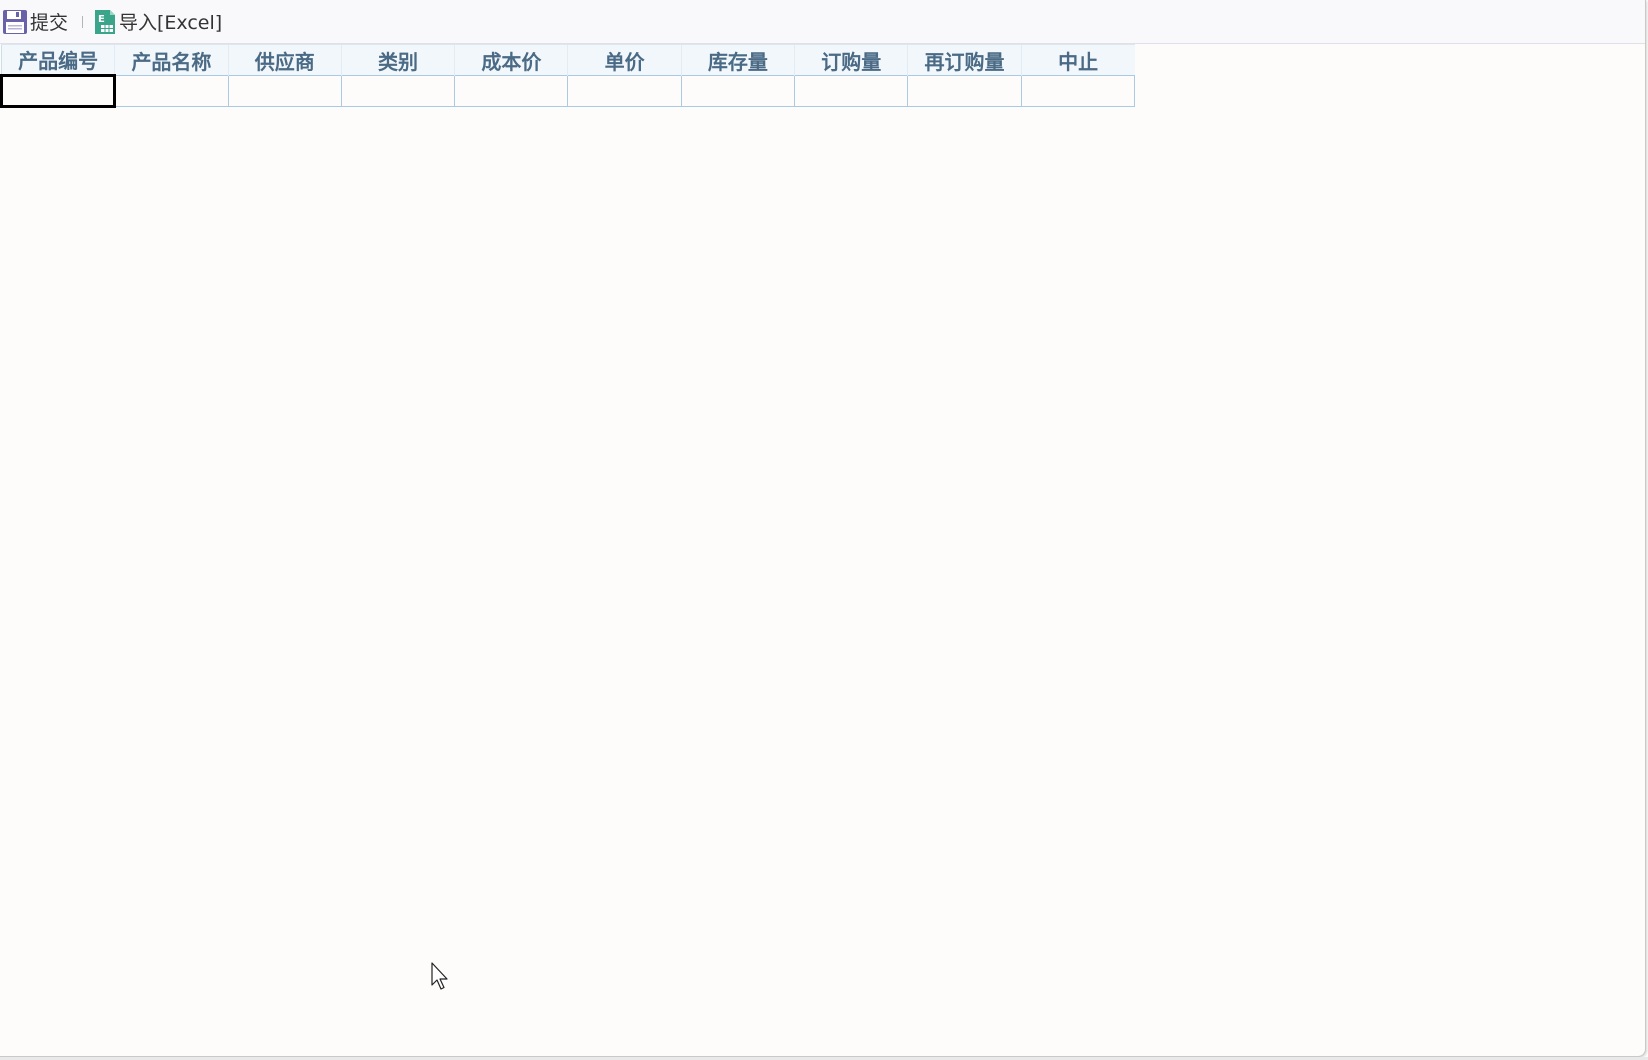 This screenshot has height=1060, width=1648. I want to click on excel-icon: E, so click(105, 22).